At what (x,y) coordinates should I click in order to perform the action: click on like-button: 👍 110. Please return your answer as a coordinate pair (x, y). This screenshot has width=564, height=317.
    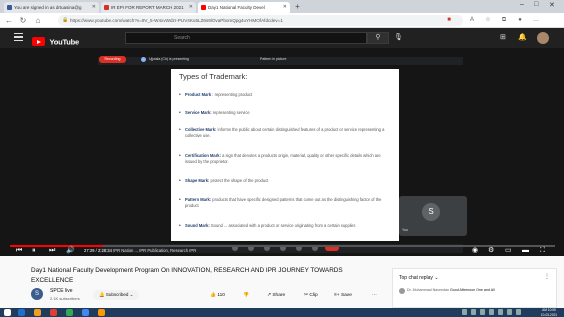
    Looking at the image, I should click on (217, 296).